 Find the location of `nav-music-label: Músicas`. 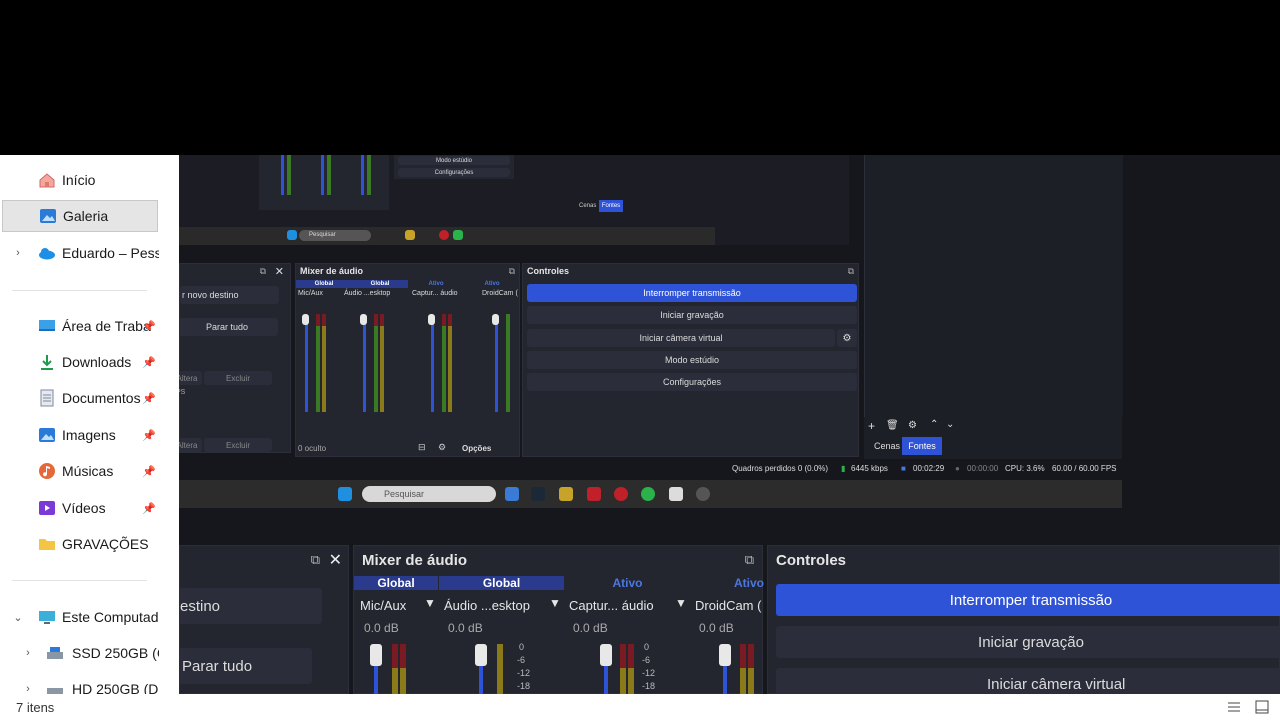

nav-music-label: Músicas is located at coordinates (88, 471).